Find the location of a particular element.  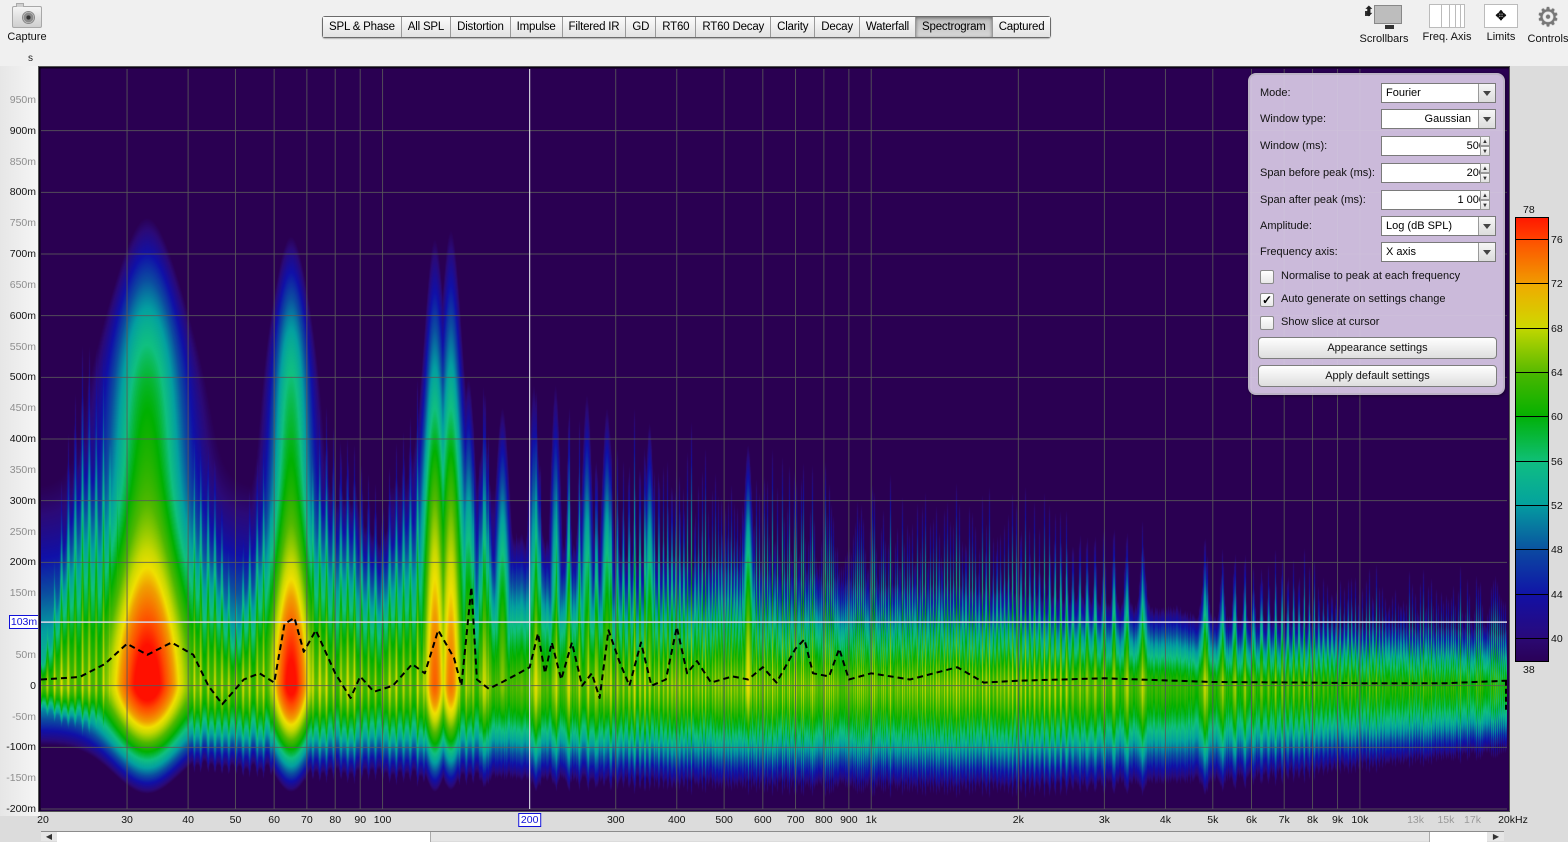

frequency-axis-row: Frequency axis: X axis is located at coordinates (1378, 253).